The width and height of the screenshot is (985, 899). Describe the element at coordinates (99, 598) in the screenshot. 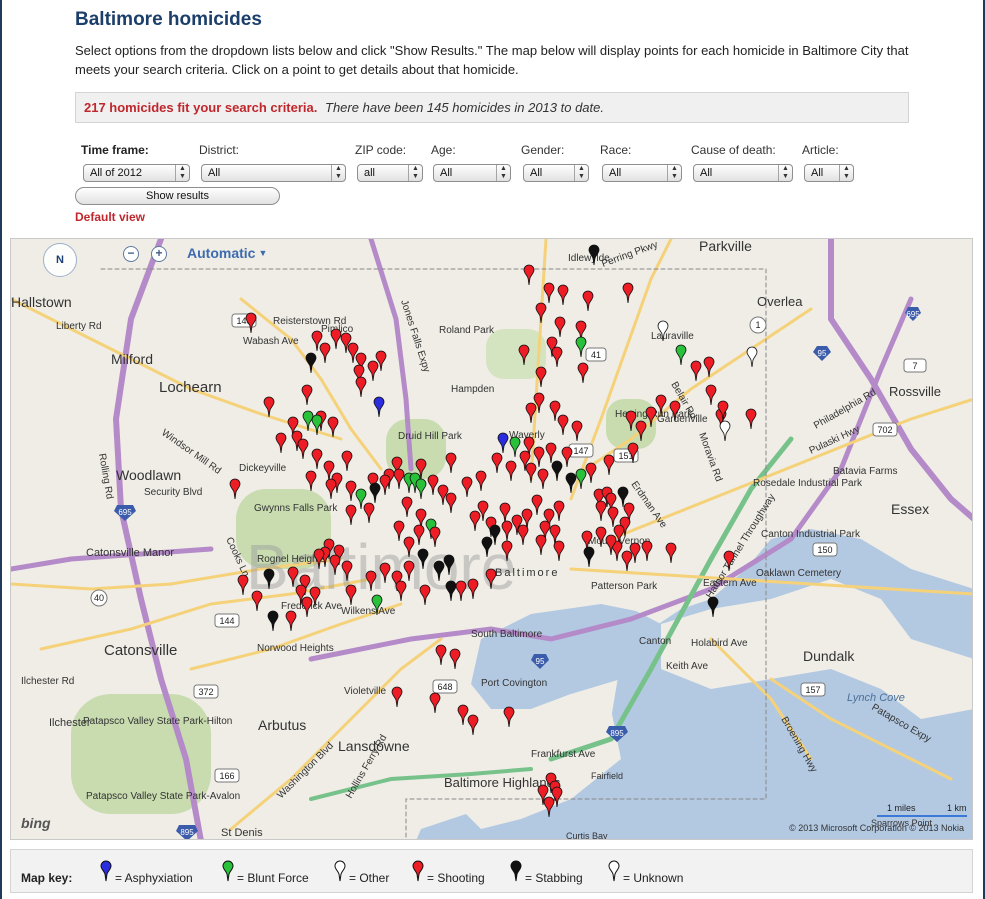

I see `svg-text: 40` at that location.